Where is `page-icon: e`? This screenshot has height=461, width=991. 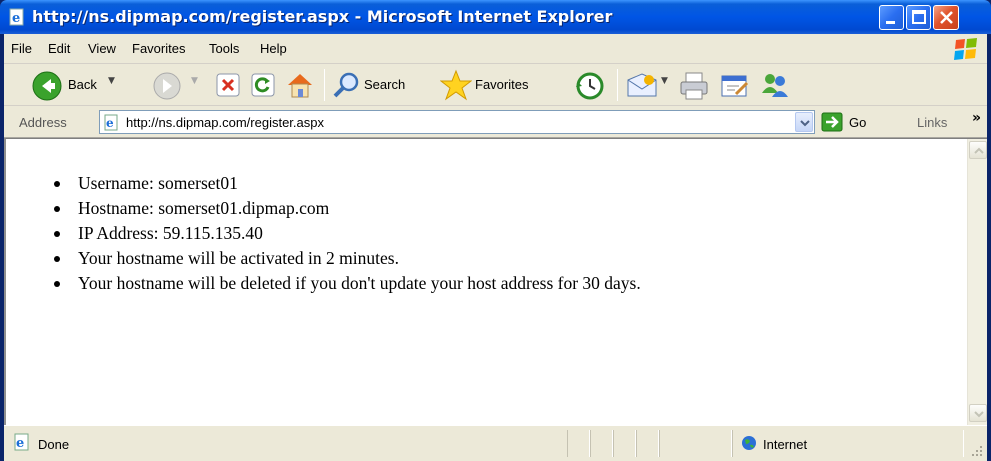
page-icon: e is located at coordinates (111, 122).